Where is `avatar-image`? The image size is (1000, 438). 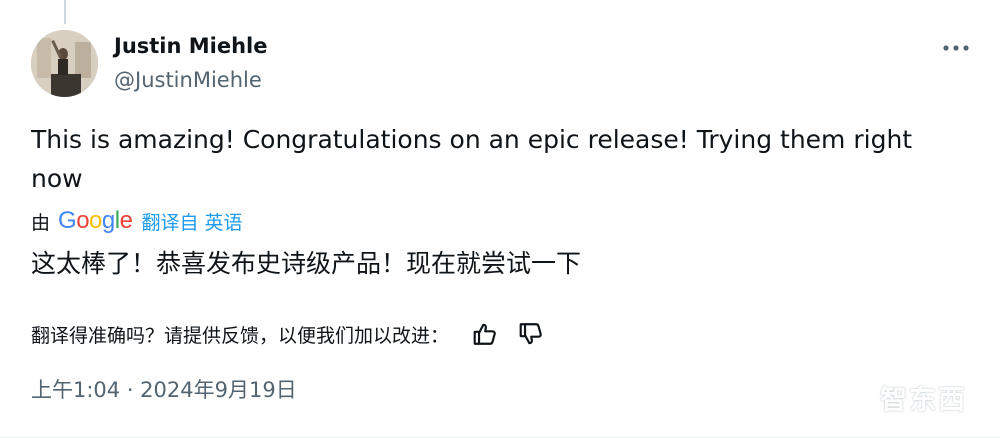 avatar-image is located at coordinates (64, 63).